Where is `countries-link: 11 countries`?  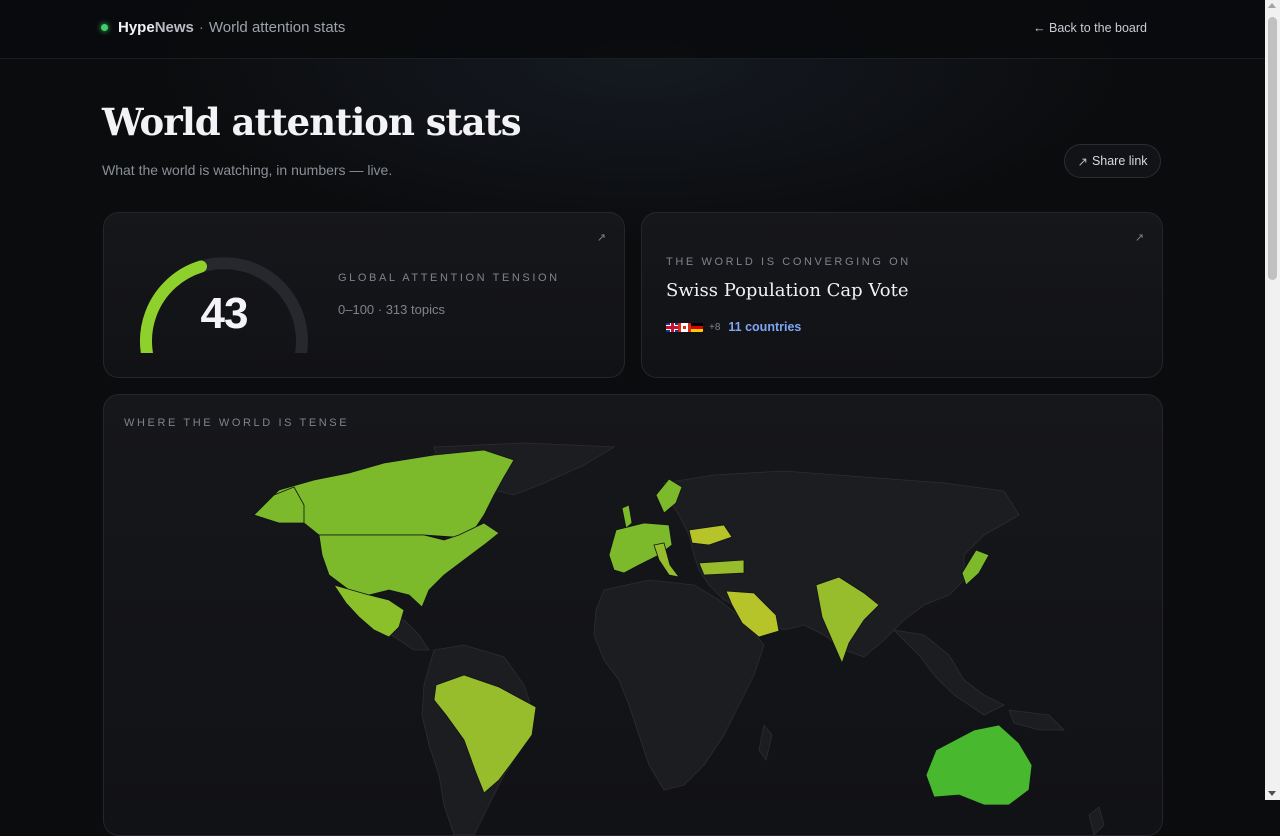
countries-link: 11 countries is located at coordinates (764, 327).